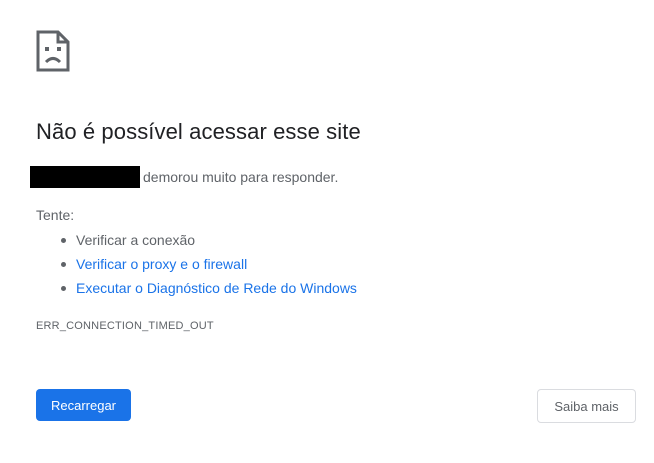 Image resolution: width=654 pixels, height=463 pixels. What do you see at coordinates (55, 215) in the screenshot?
I see `try-label: Tente:` at bounding box center [55, 215].